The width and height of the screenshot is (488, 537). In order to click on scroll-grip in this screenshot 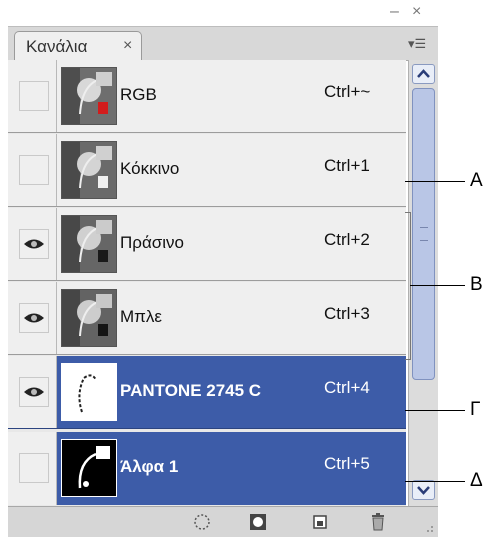, I will do `click(424, 234)`.